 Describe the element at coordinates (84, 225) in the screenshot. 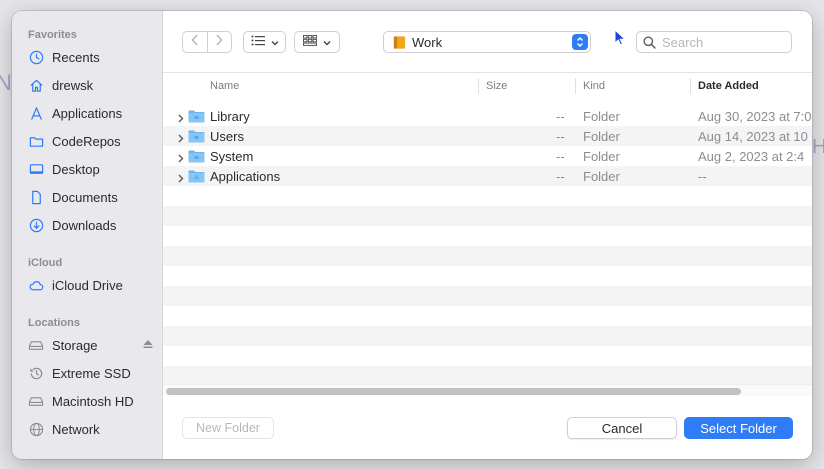

I see `sidebar-item-label: Downloads` at that location.